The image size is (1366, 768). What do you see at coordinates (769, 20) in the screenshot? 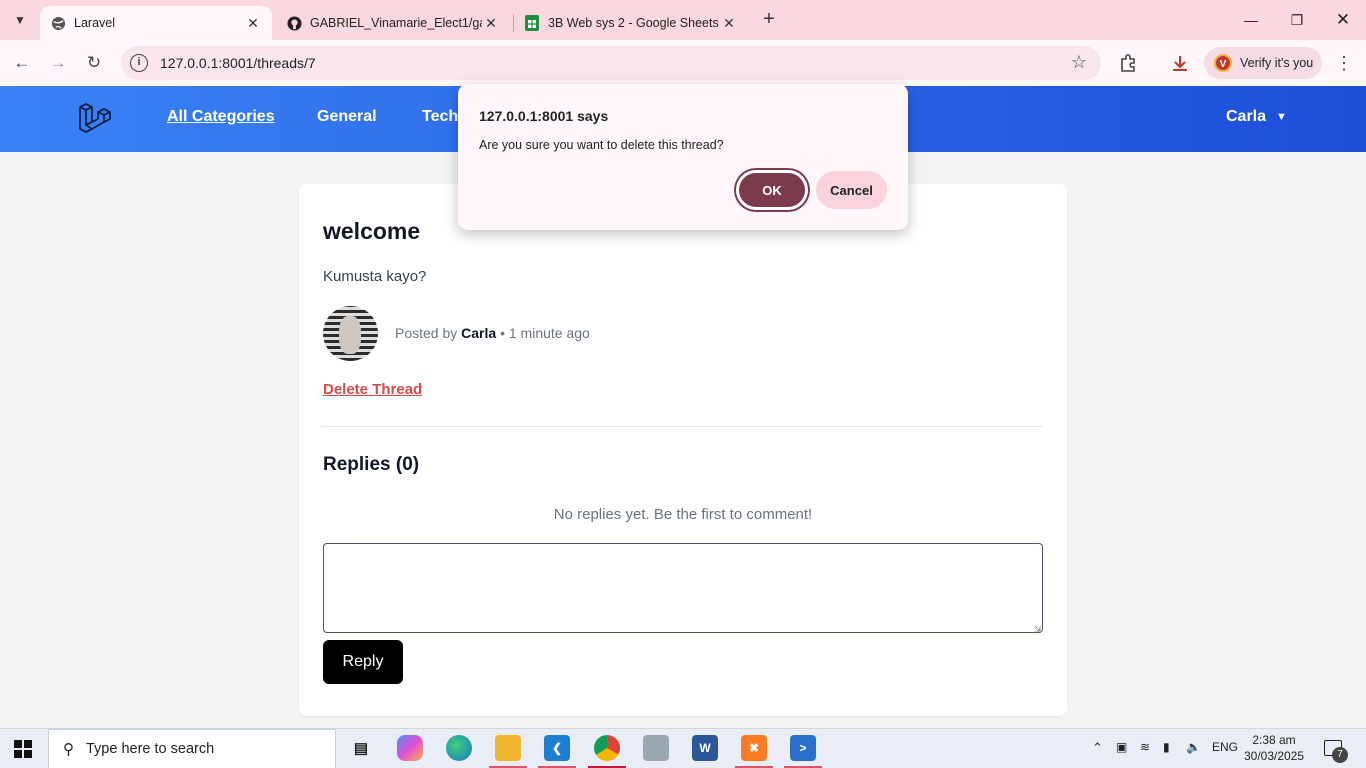
I see `new-tab-plus-icon: +` at bounding box center [769, 20].